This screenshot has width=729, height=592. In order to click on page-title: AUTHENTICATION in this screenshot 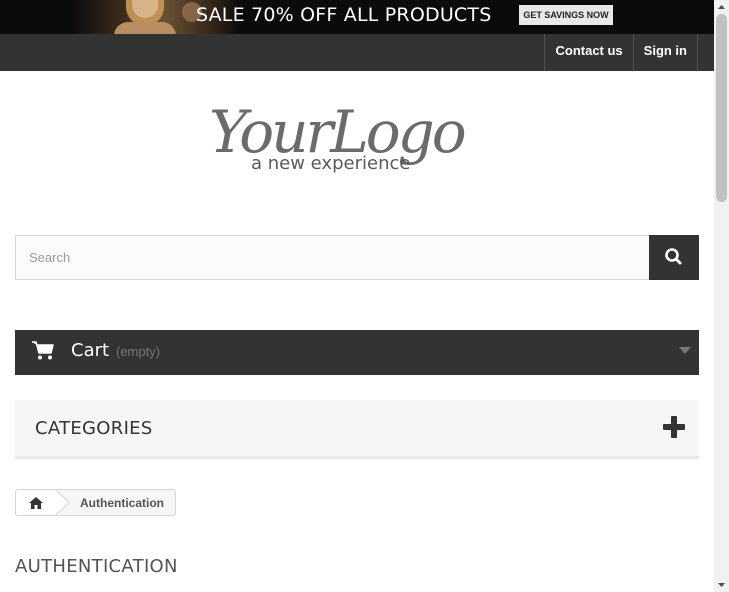, I will do `click(96, 566)`.